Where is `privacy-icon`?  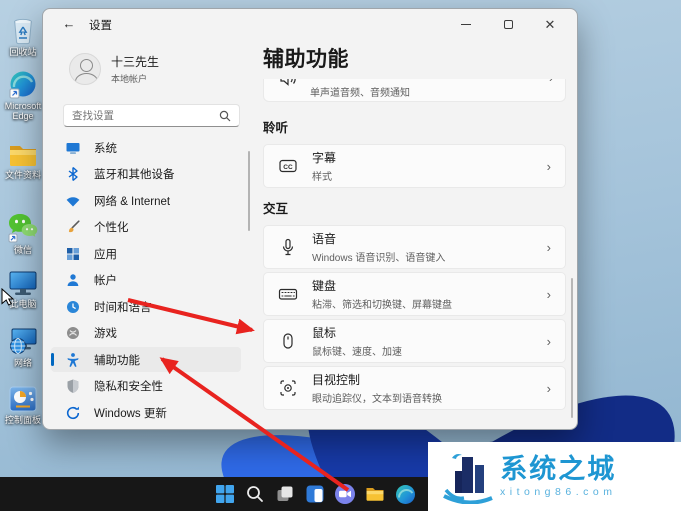
privacy-icon is located at coordinates (73, 386).